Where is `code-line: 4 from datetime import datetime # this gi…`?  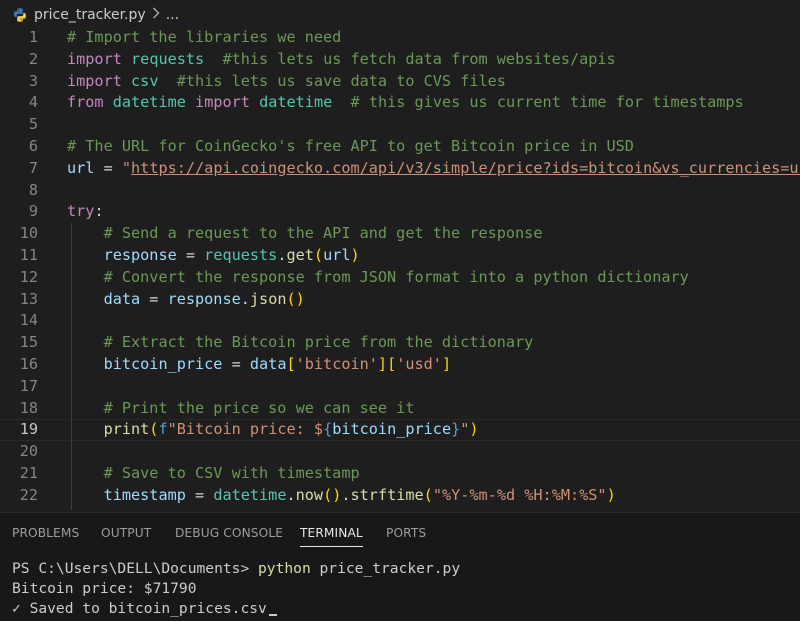 code-line: 4 from datetime import datetime # this gi… is located at coordinates (400, 103).